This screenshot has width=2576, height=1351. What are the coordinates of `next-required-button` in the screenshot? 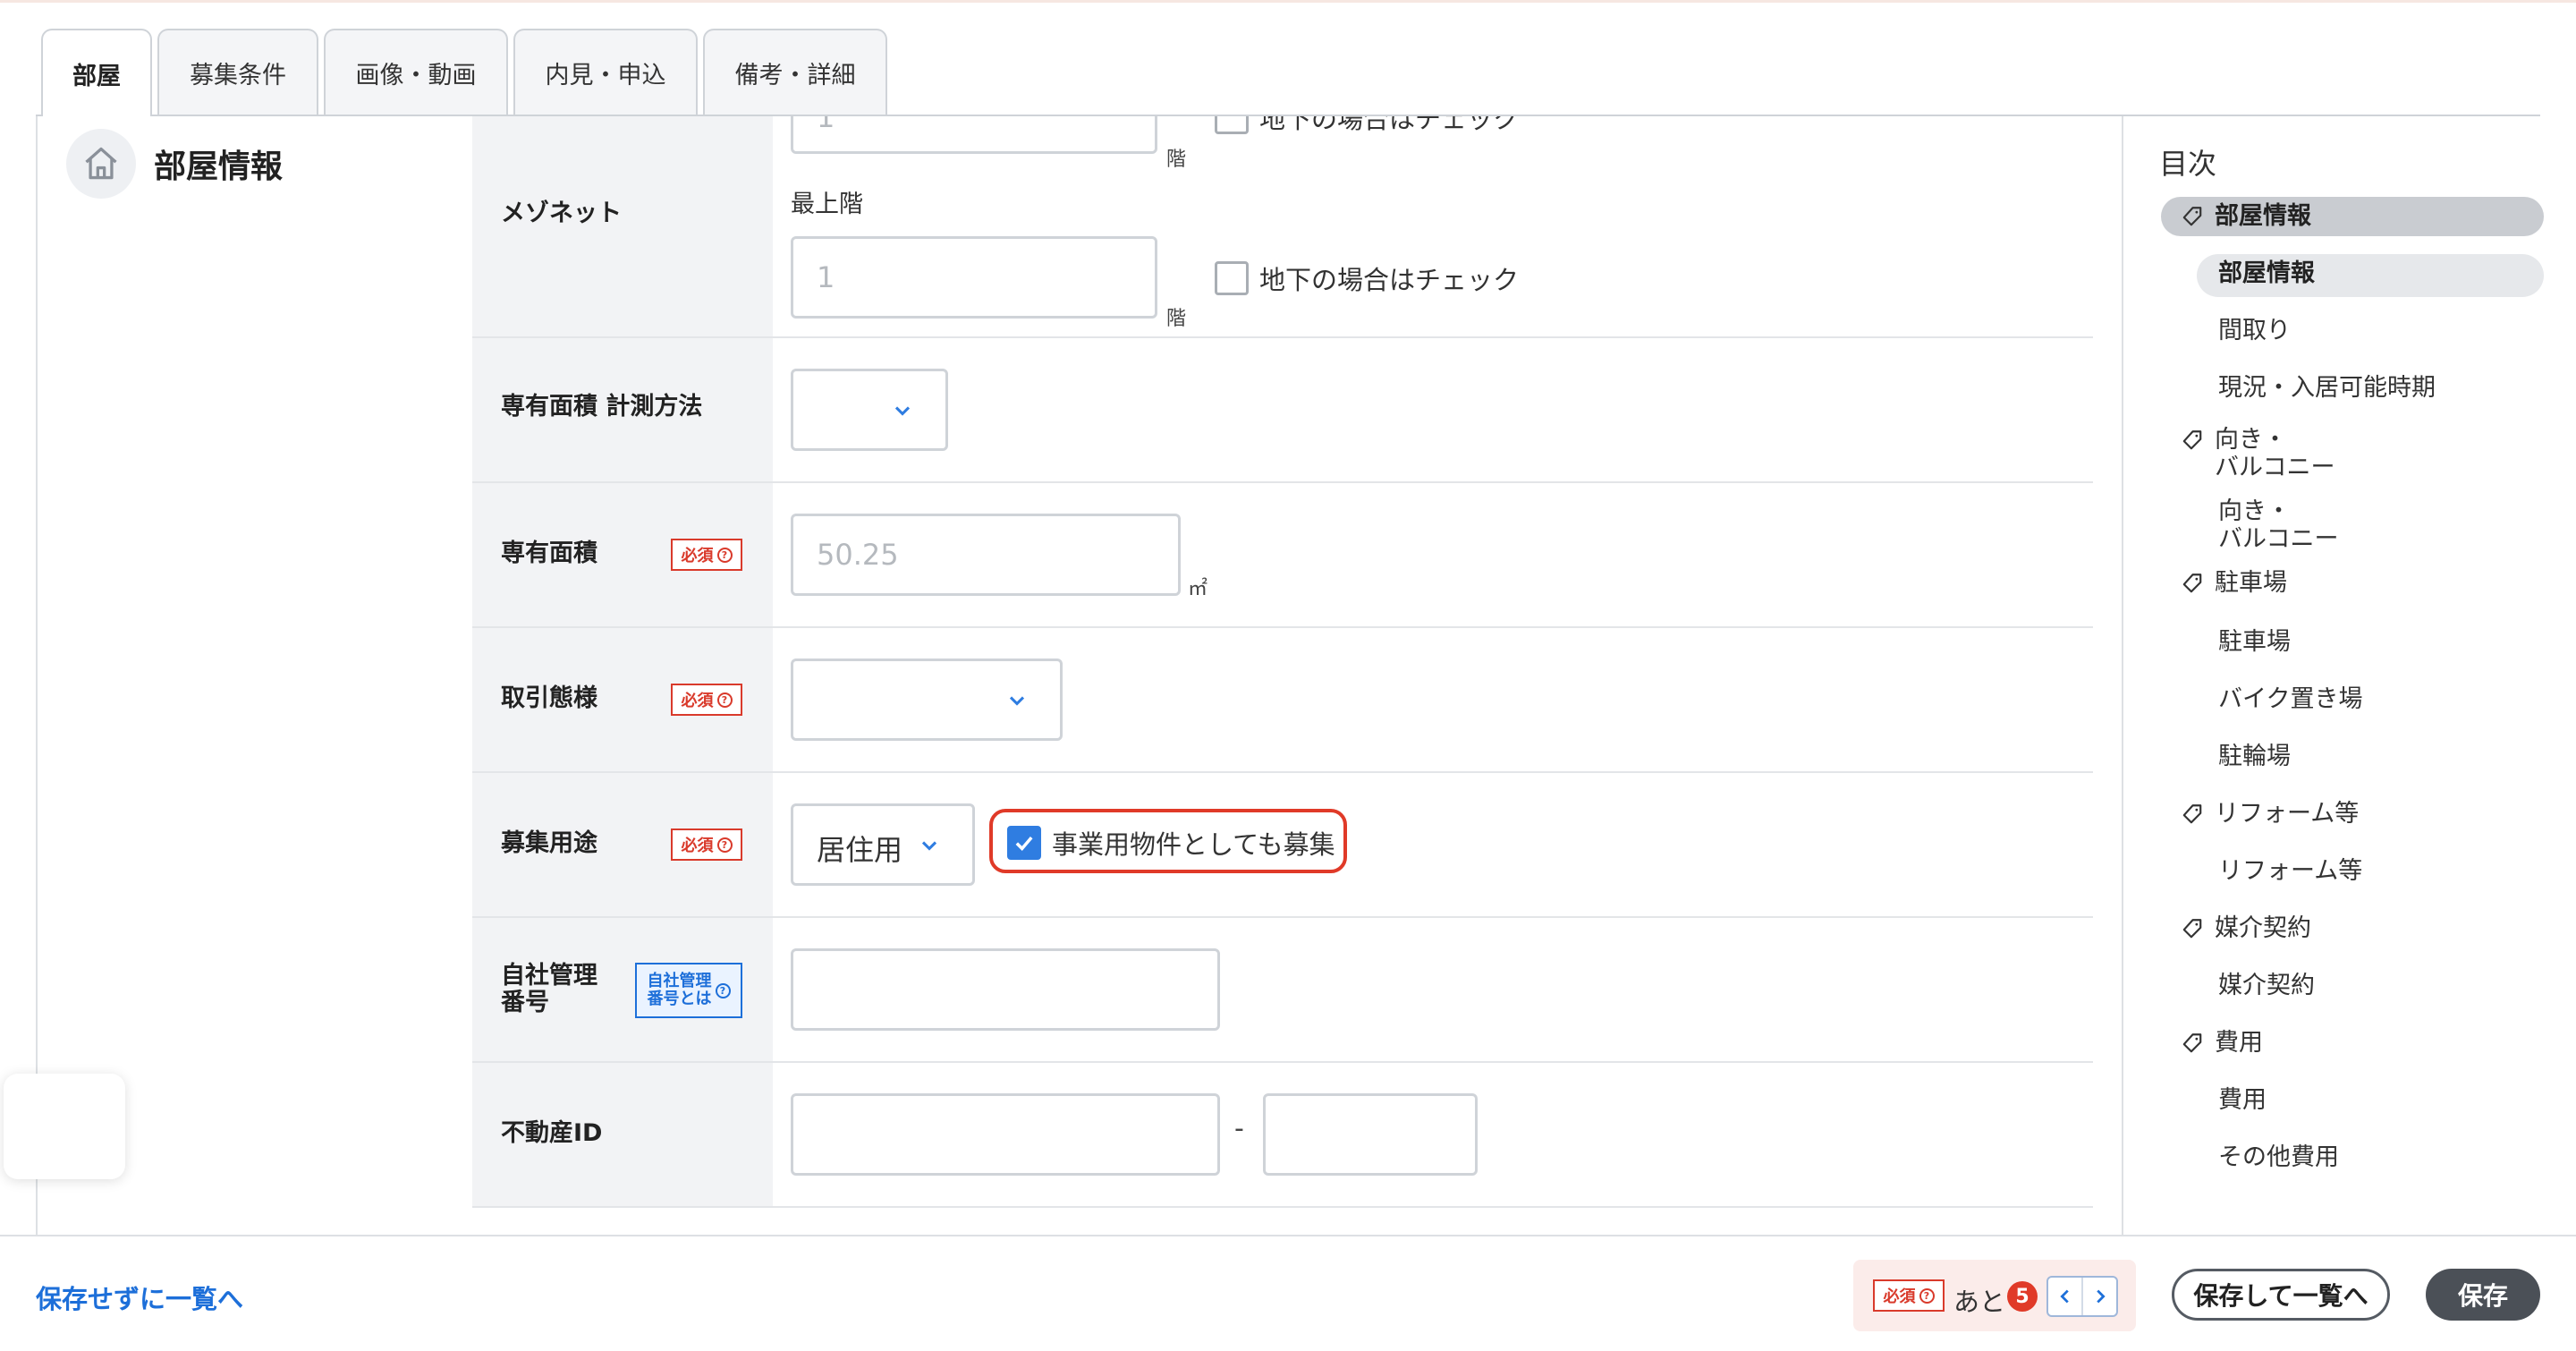 It's located at (2098, 1296).